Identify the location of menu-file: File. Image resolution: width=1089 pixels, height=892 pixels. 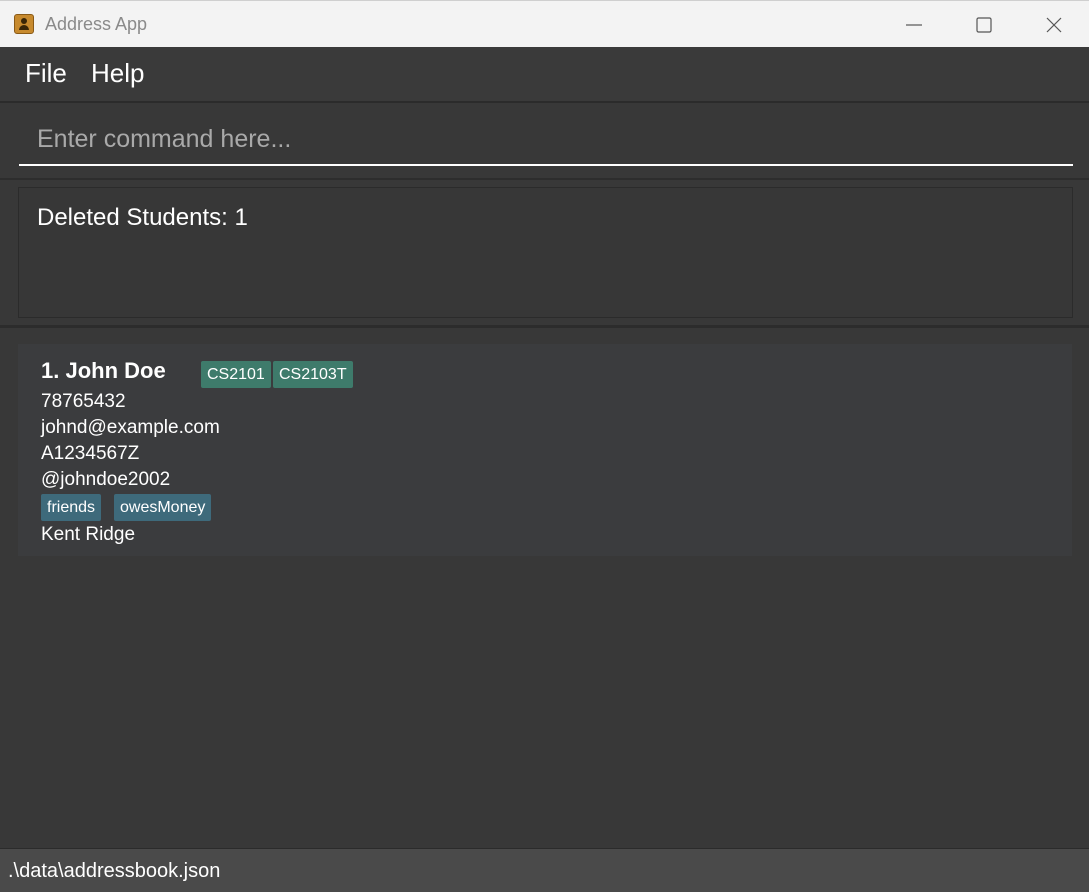
(46, 73).